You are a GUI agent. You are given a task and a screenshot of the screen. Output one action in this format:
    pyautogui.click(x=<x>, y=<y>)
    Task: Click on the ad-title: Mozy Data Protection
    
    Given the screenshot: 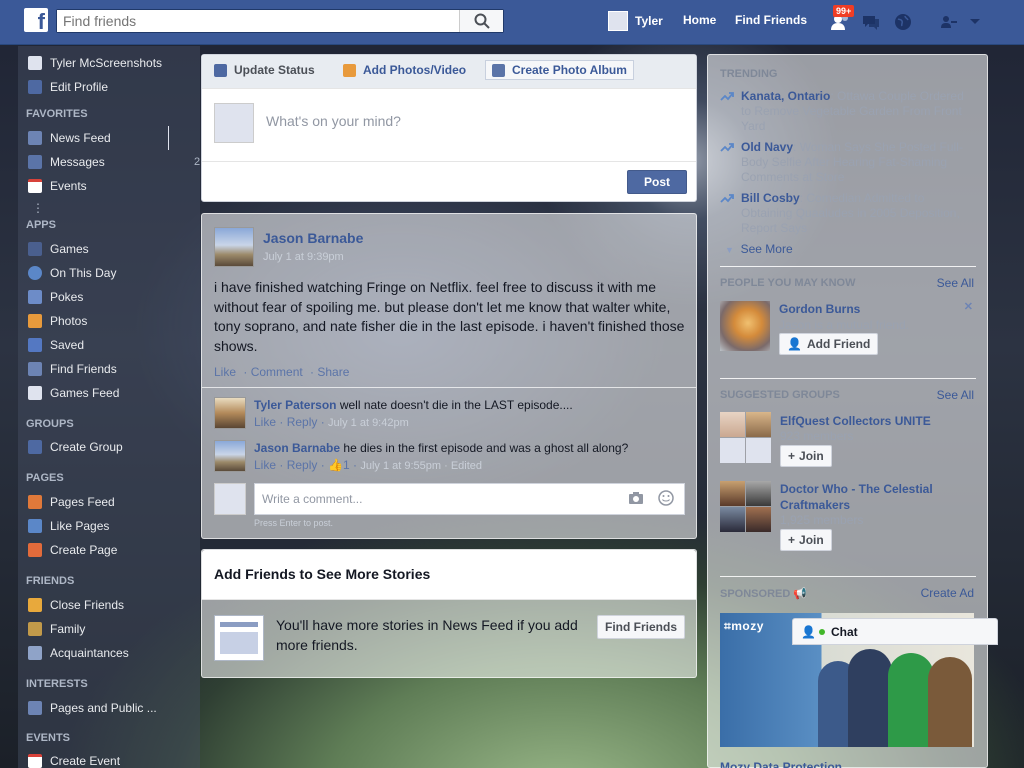 What is the action you would take?
    pyautogui.click(x=781, y=764)
    